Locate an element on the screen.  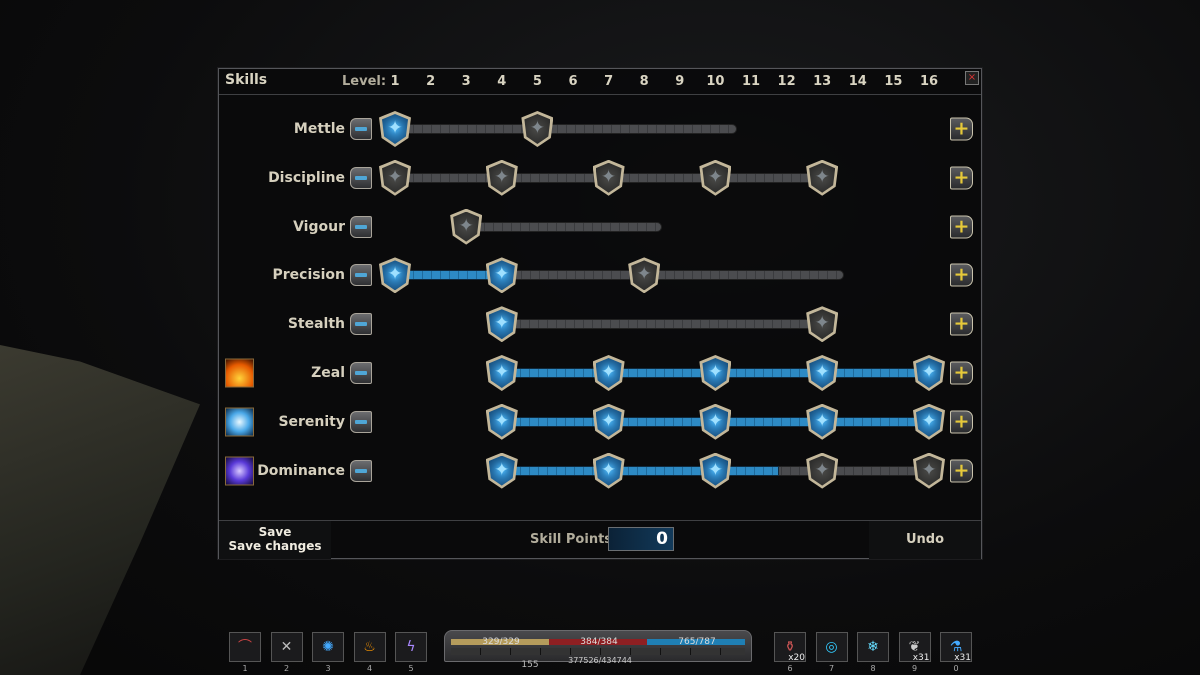
skill-node-zeal-level-16: ✦ is located at coordinates (929, 373).